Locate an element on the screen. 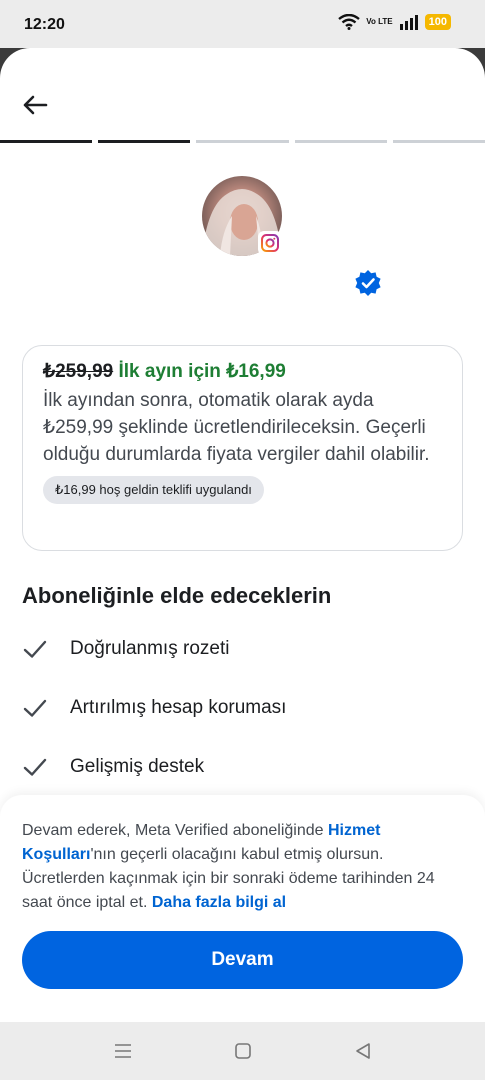  home-icon is located at coordinates (243, 1051).